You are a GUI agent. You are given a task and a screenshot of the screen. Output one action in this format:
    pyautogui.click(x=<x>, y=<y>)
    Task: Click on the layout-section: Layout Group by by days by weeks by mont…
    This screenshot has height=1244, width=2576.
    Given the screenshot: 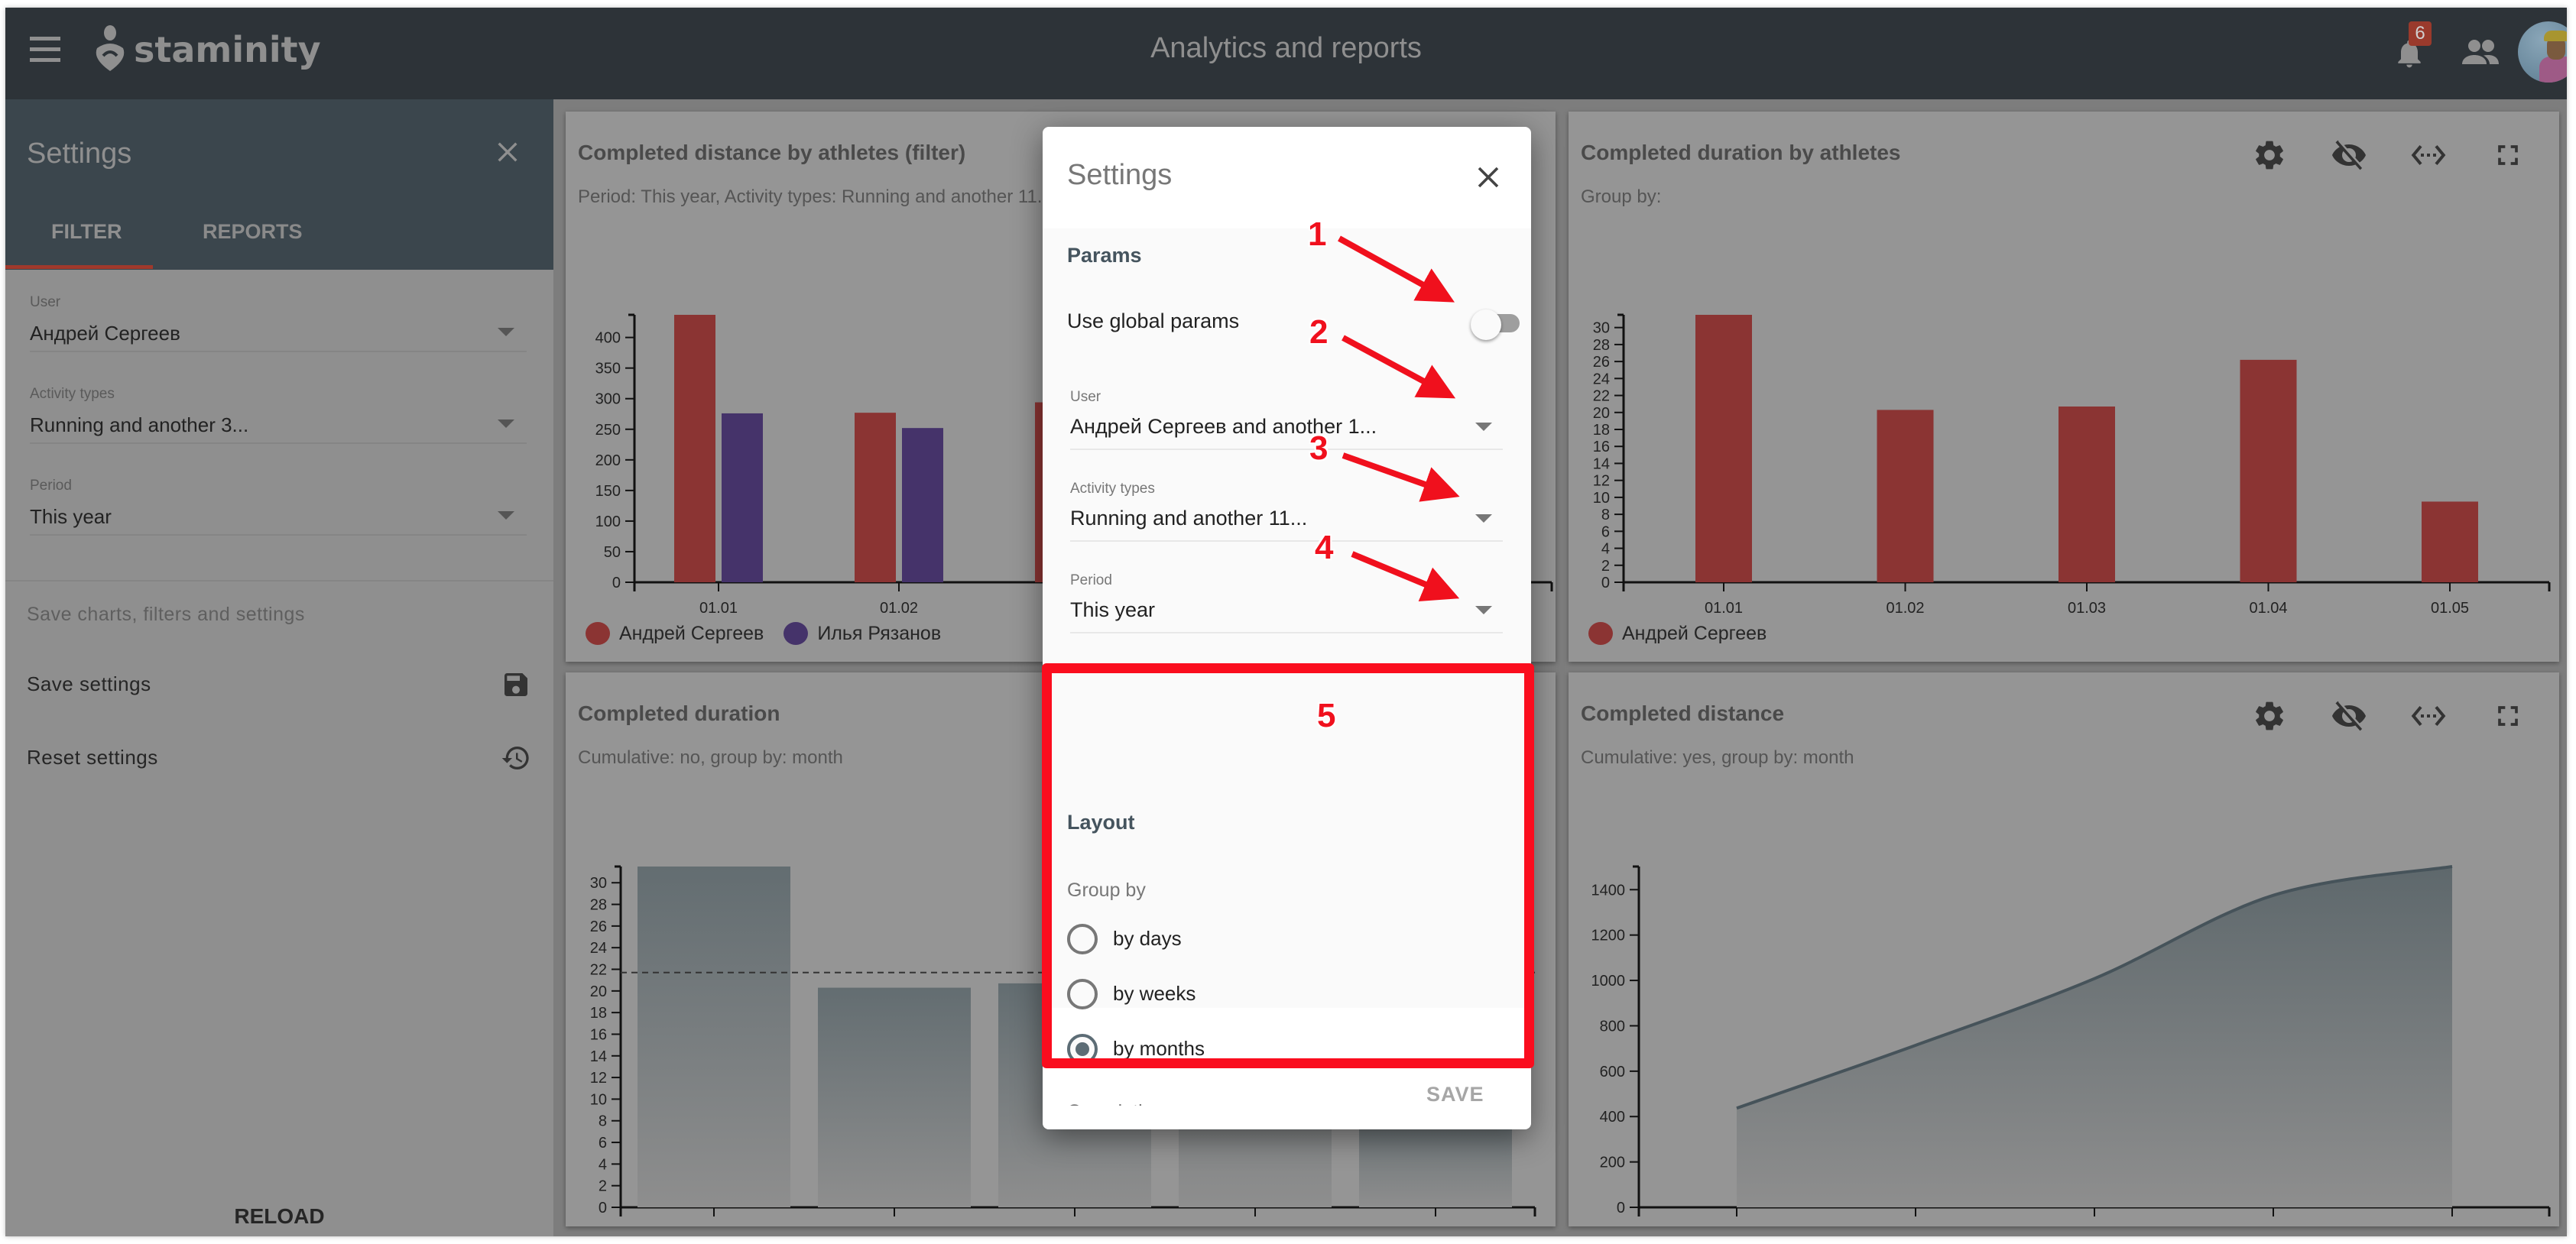 What is the action you would take?
    pyautogui.click(x=1287, y=946)
    